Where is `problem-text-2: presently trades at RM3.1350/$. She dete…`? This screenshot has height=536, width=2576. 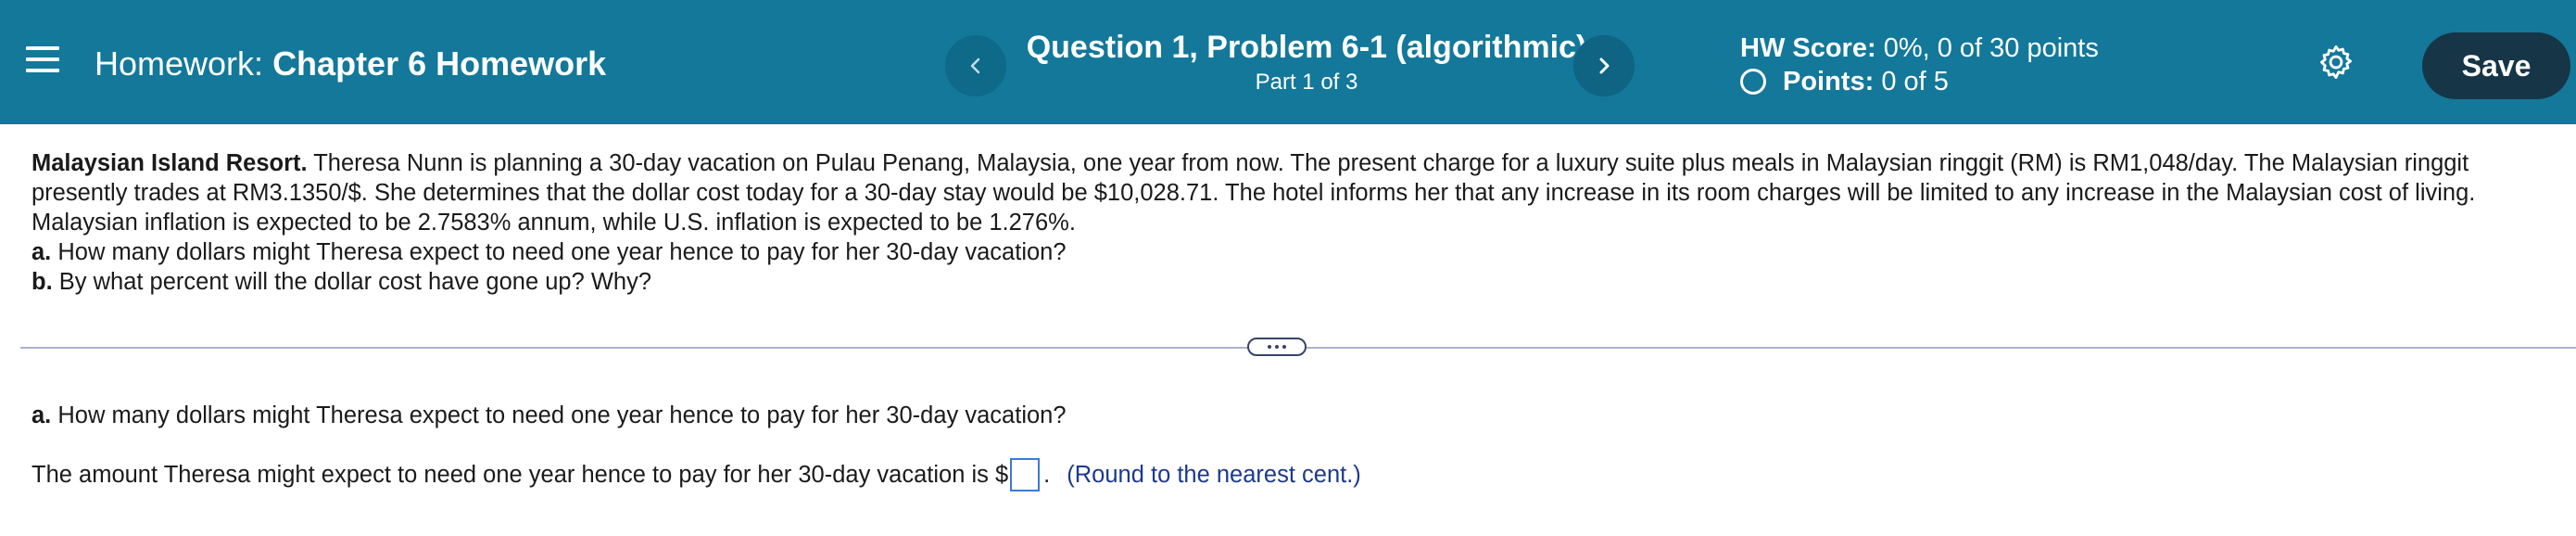 problem-text-2: presently trades at RM3.1350/$. She dete… is located at coordinates (1254, 193).